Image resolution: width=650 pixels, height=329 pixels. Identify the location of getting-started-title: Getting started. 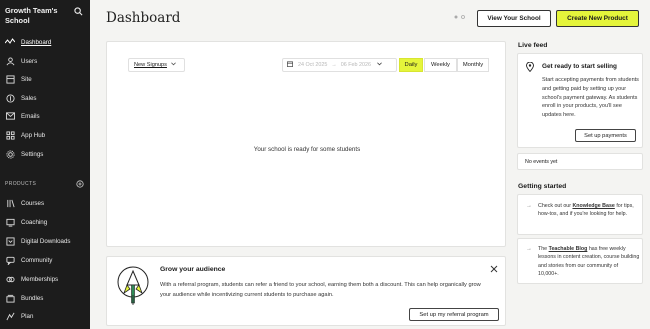
(542, 186).